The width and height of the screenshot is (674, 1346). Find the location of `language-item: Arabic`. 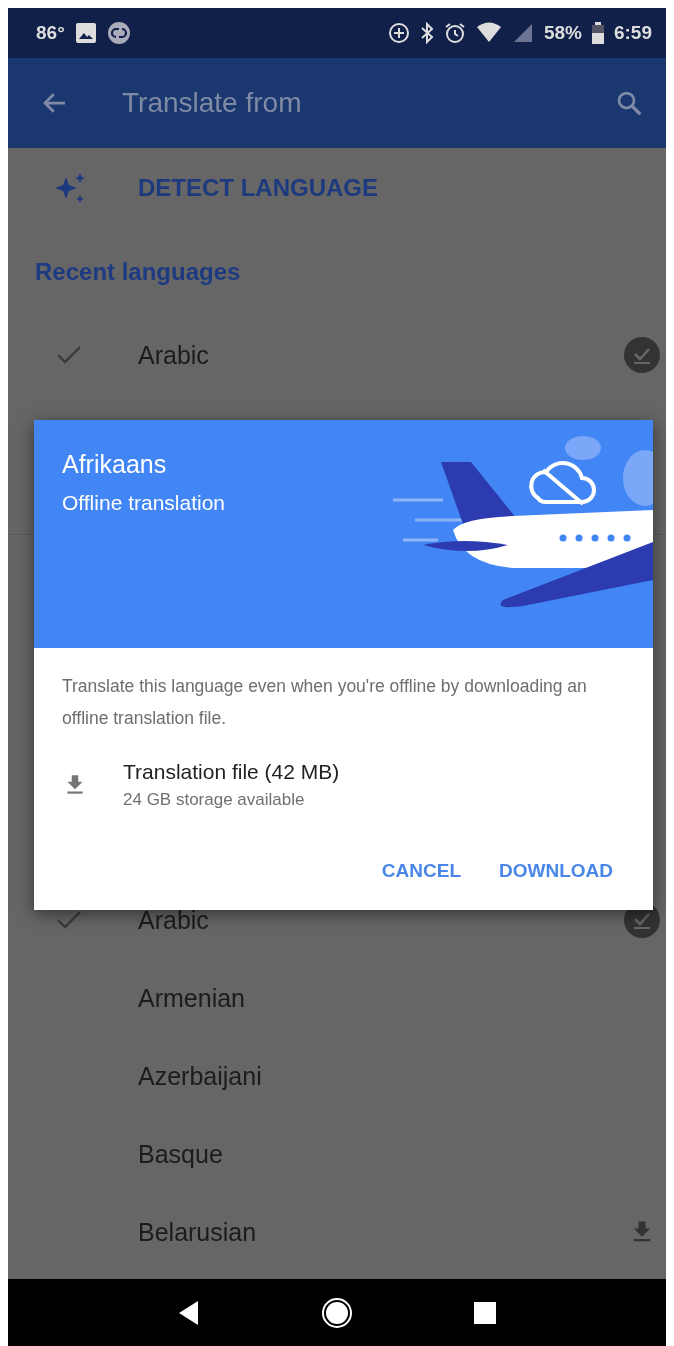

language-item: Arabic is located at coordinates (337, 355).